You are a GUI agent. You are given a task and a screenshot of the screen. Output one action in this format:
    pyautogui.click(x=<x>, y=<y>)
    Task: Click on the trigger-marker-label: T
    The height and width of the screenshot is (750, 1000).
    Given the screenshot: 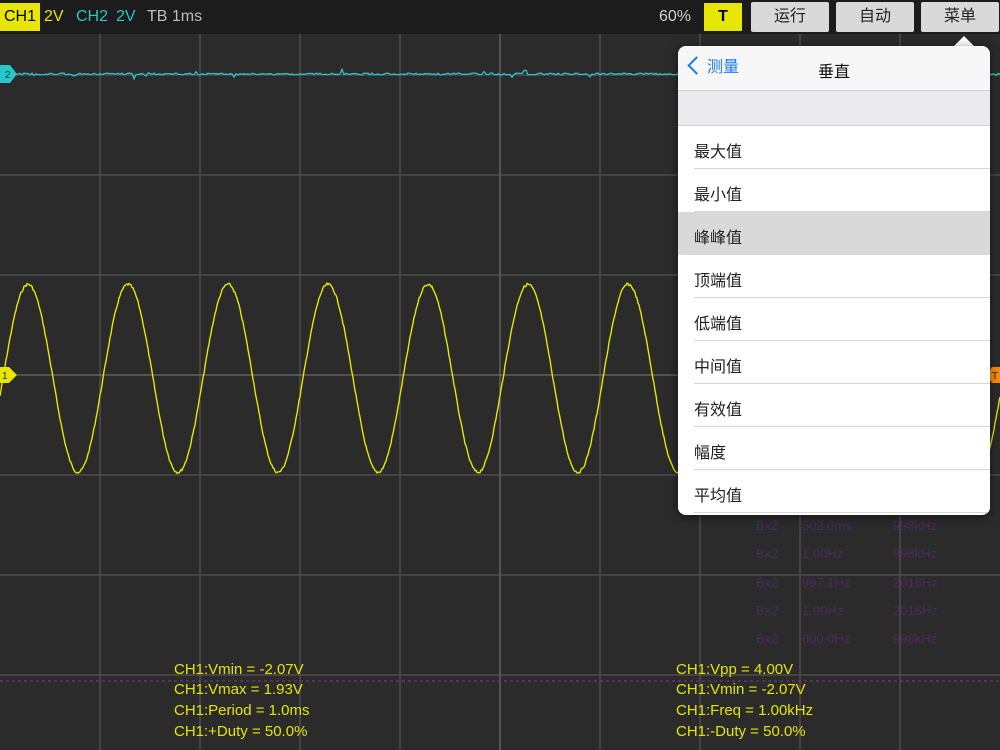 What is the action you would take?
    pyautogui.click(x=995, y=376)
    